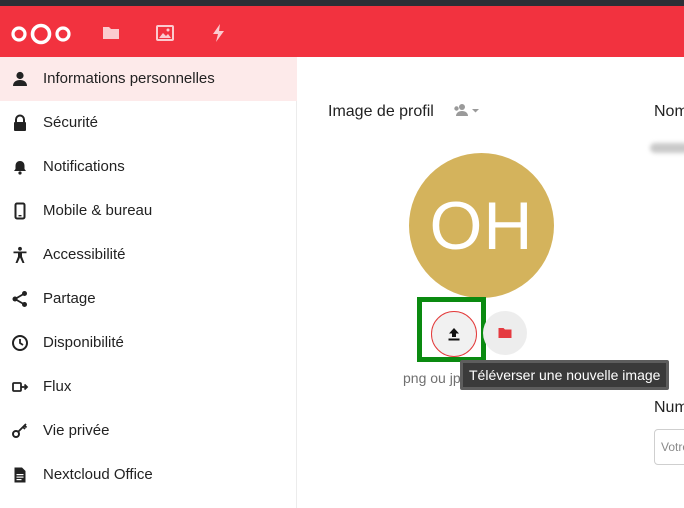  I want to click on sidebar-item-label: Informations personnelles, so click(129, 78).